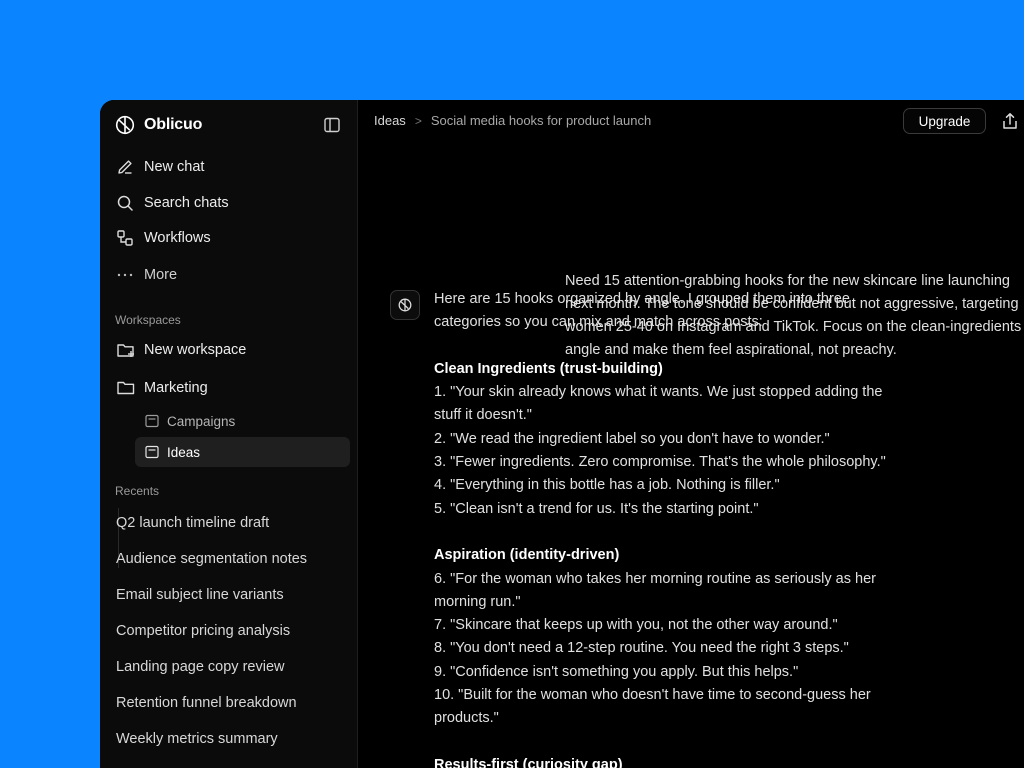  Describe the element at coordinates (228, 125) in the screenshot. I see `brand-row: Oblicuo` at that location.